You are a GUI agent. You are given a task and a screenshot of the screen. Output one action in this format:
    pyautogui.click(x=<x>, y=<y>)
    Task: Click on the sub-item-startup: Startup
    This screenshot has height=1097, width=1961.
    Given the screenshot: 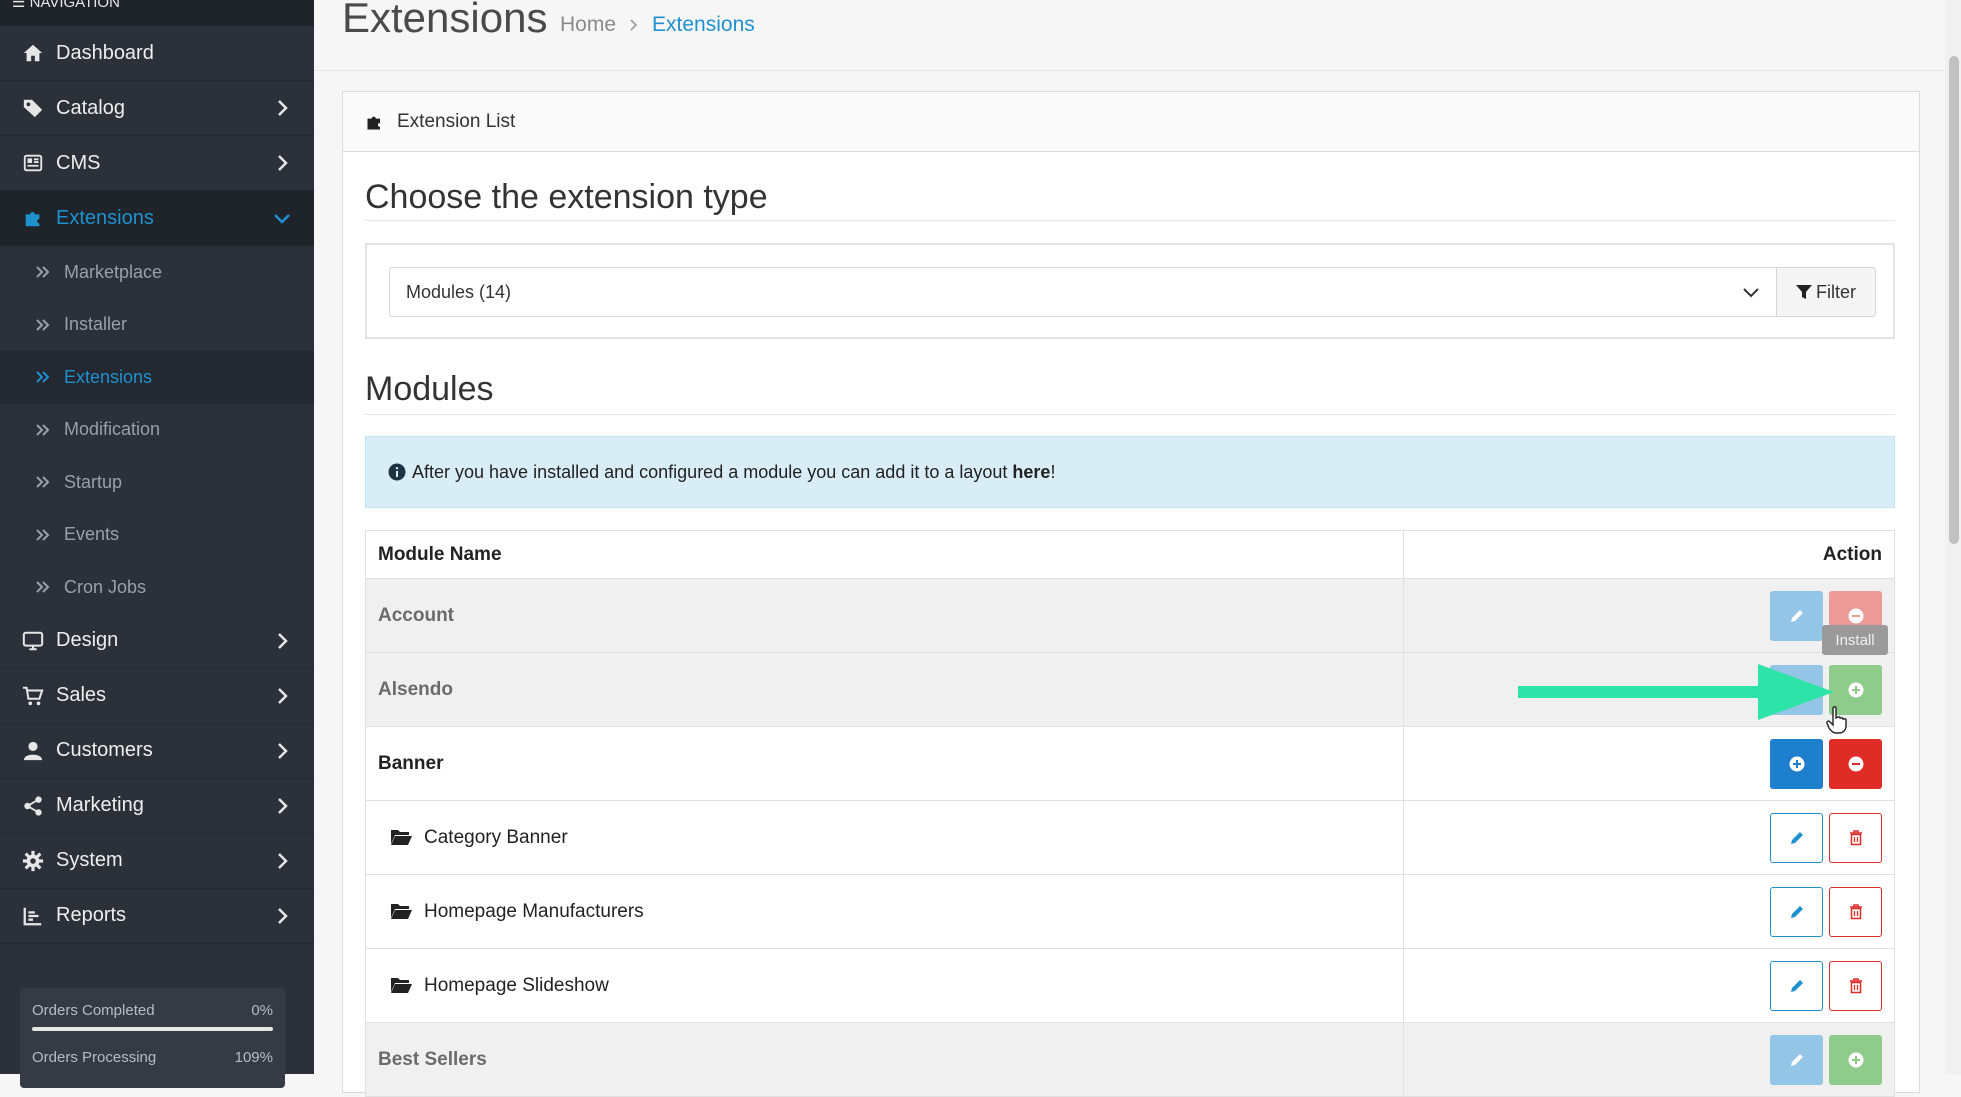 What is the action you would take?
    pyautogui.click(x=157, y=482)
    